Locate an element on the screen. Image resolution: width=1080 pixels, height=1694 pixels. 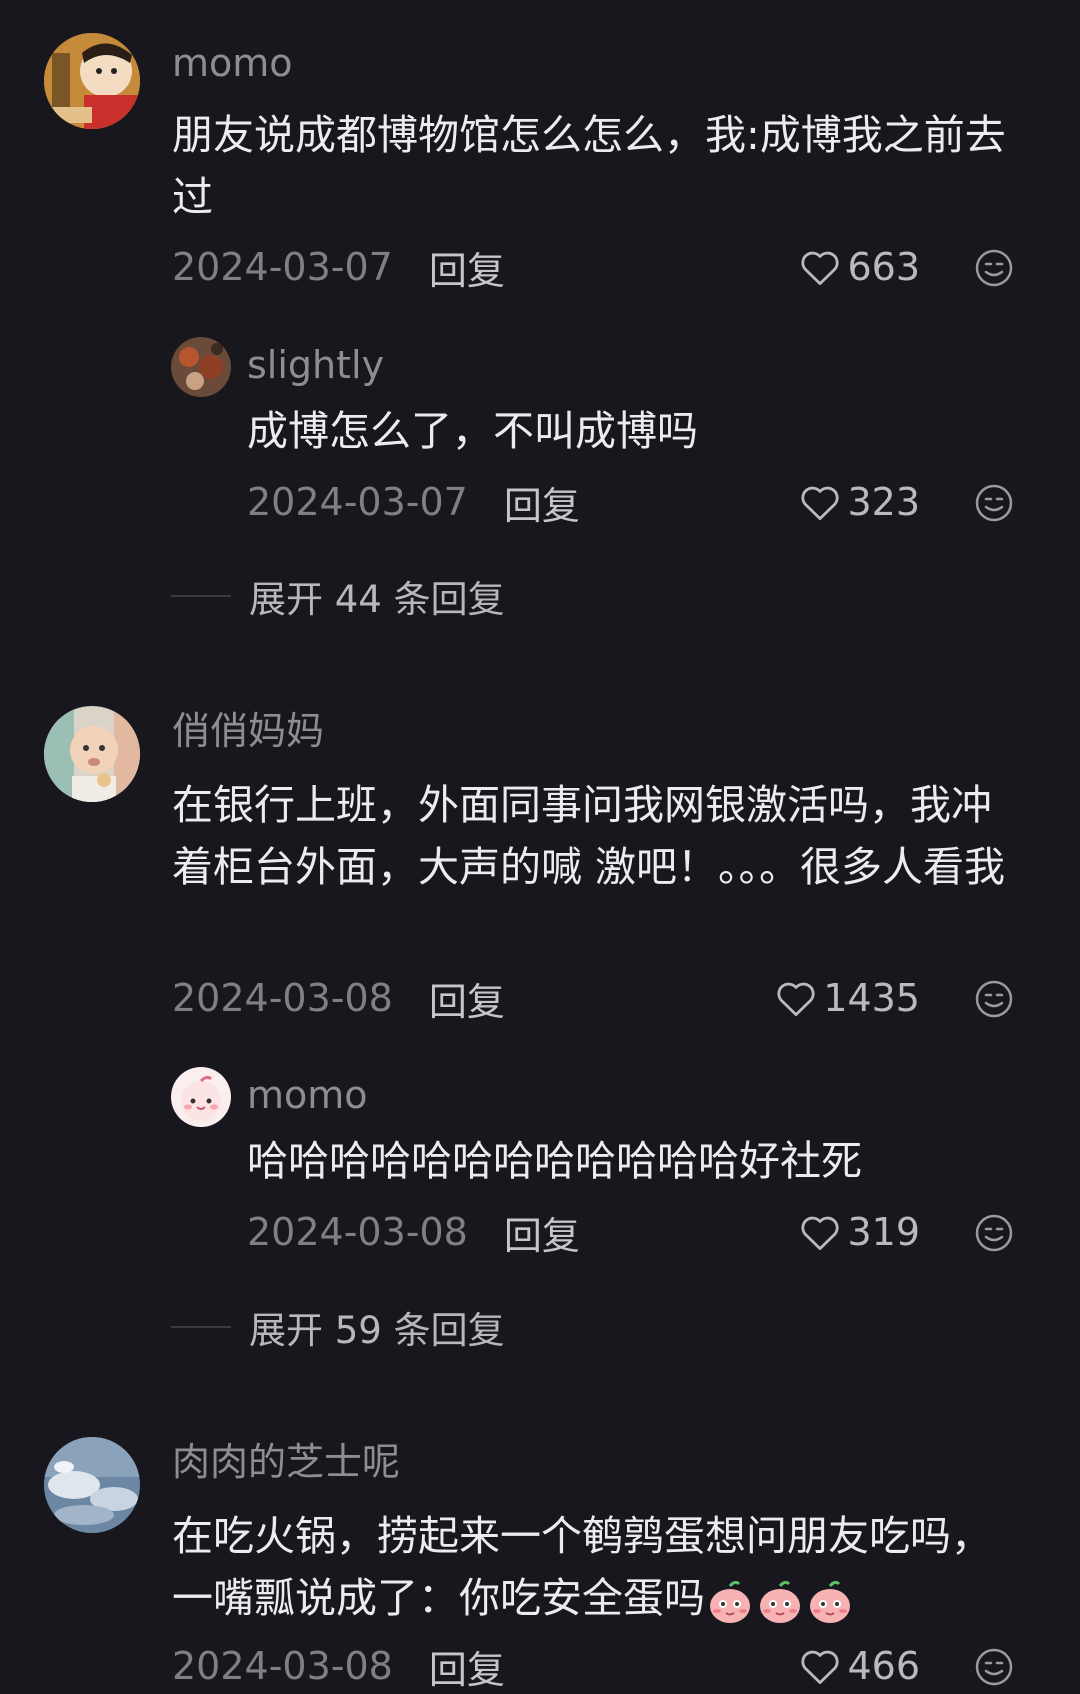
like-button: 323 is located at coordinates (859, 502).